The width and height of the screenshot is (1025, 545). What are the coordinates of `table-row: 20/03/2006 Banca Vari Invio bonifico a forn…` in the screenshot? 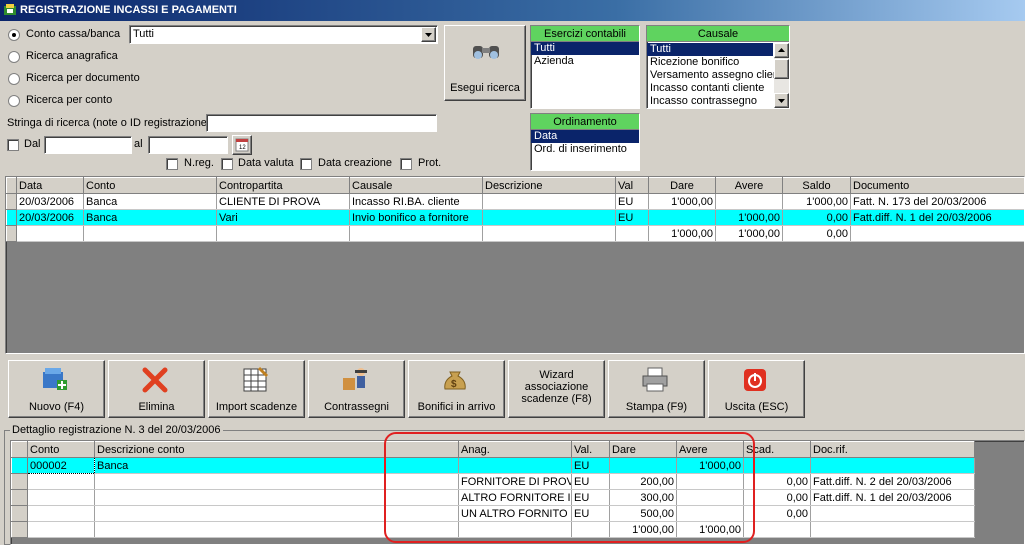 It's located at (515, 217).